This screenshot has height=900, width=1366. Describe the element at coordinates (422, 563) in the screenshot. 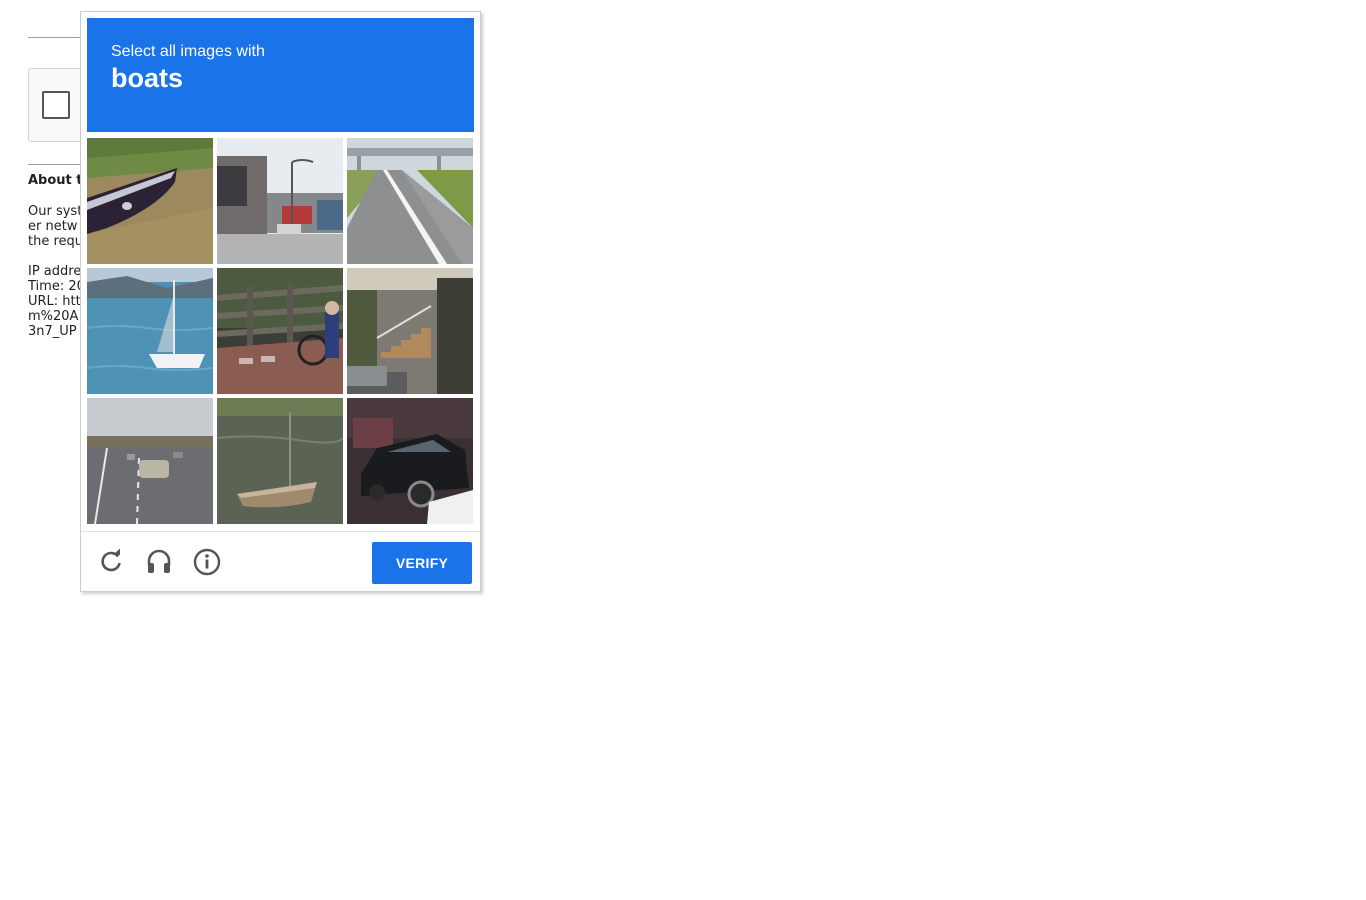

I see `verify-button: VERIFY` at that location.